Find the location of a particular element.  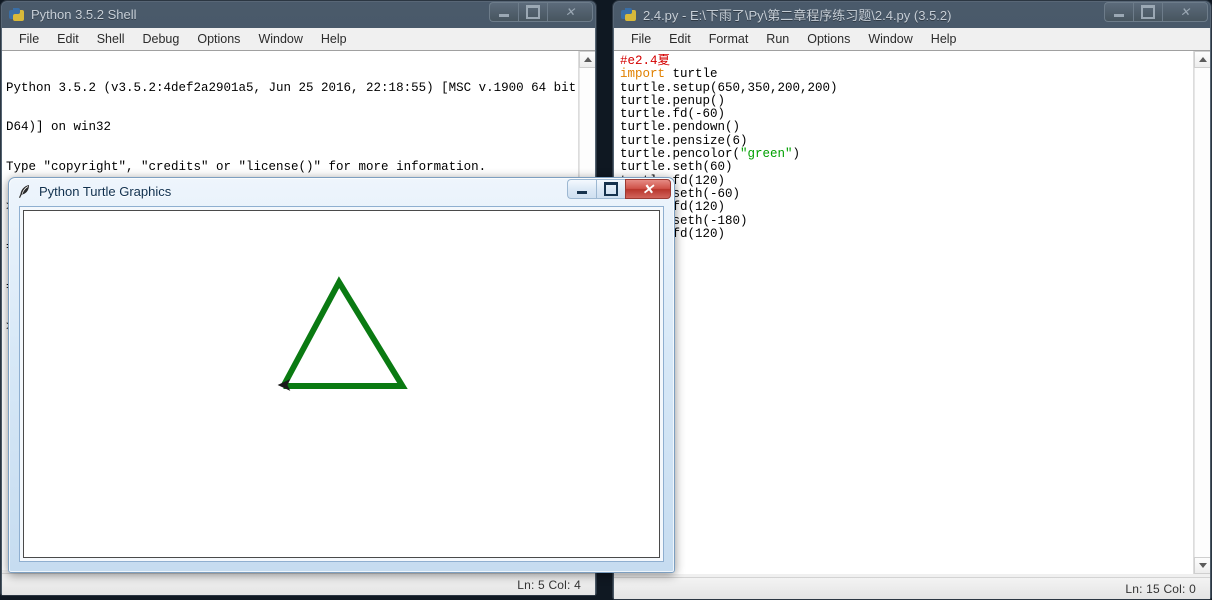

editor-minimize-button is located at coordinates (1118, 12).